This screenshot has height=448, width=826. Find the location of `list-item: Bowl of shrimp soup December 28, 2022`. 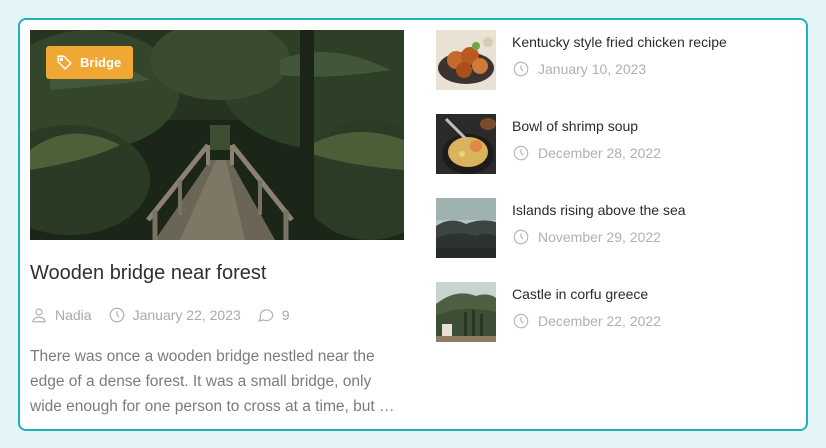

list-item: Bowl of shrimp soup December 28, 2022 is located at coordinates (616, 144).